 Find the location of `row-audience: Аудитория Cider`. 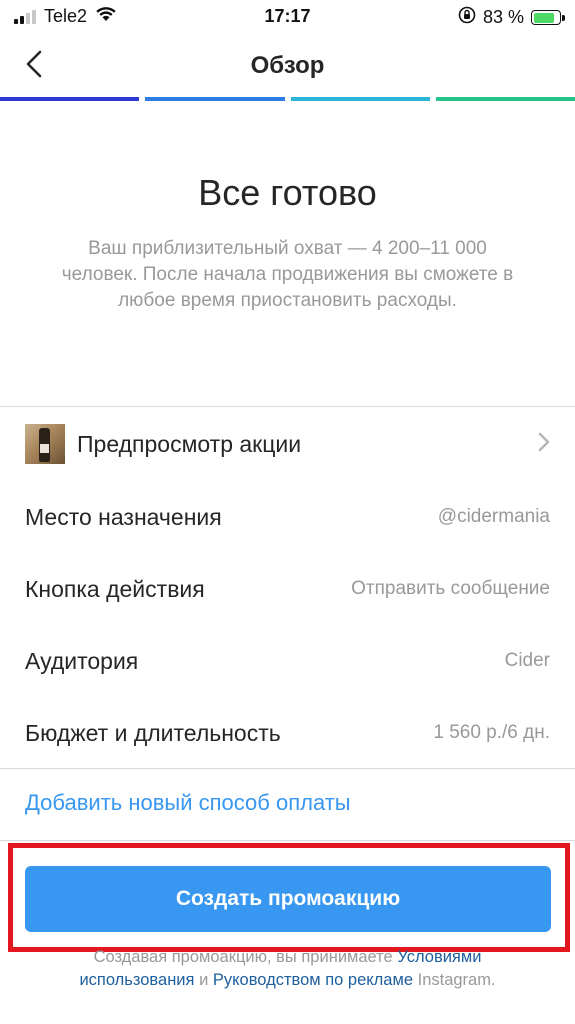

row-audience: Аудитория Cider is located at coordinates (287, 661).